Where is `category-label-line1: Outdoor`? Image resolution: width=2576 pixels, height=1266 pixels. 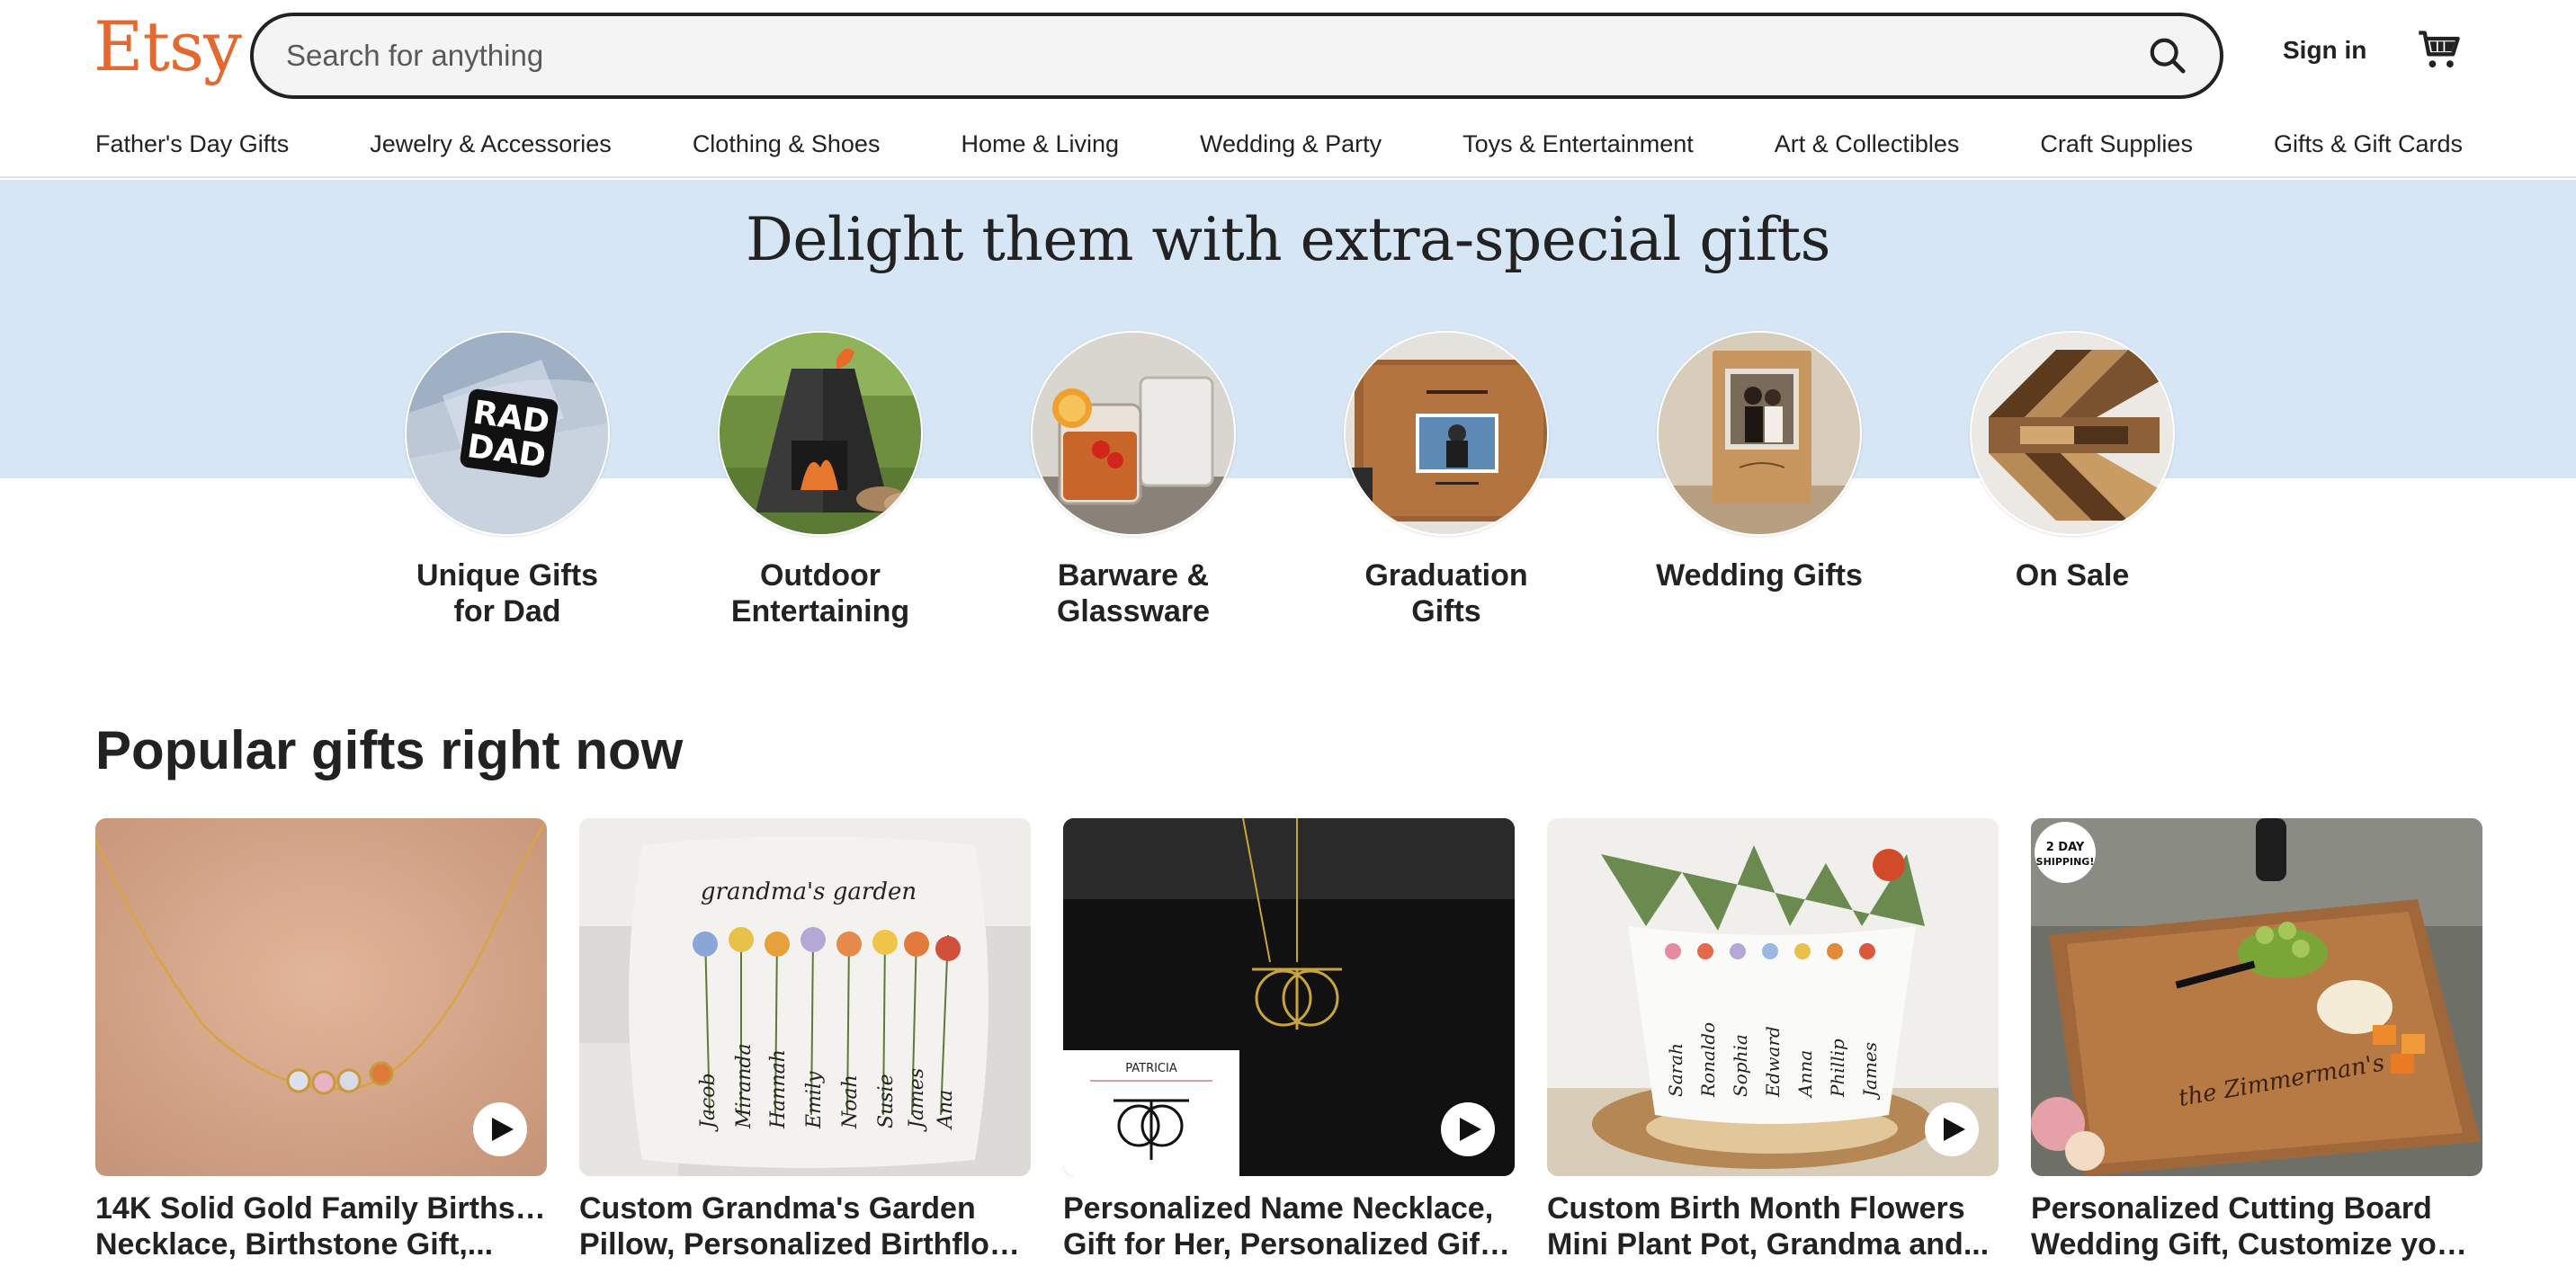 category-label-line1: Outdoor is located at coordinates (820, 576).